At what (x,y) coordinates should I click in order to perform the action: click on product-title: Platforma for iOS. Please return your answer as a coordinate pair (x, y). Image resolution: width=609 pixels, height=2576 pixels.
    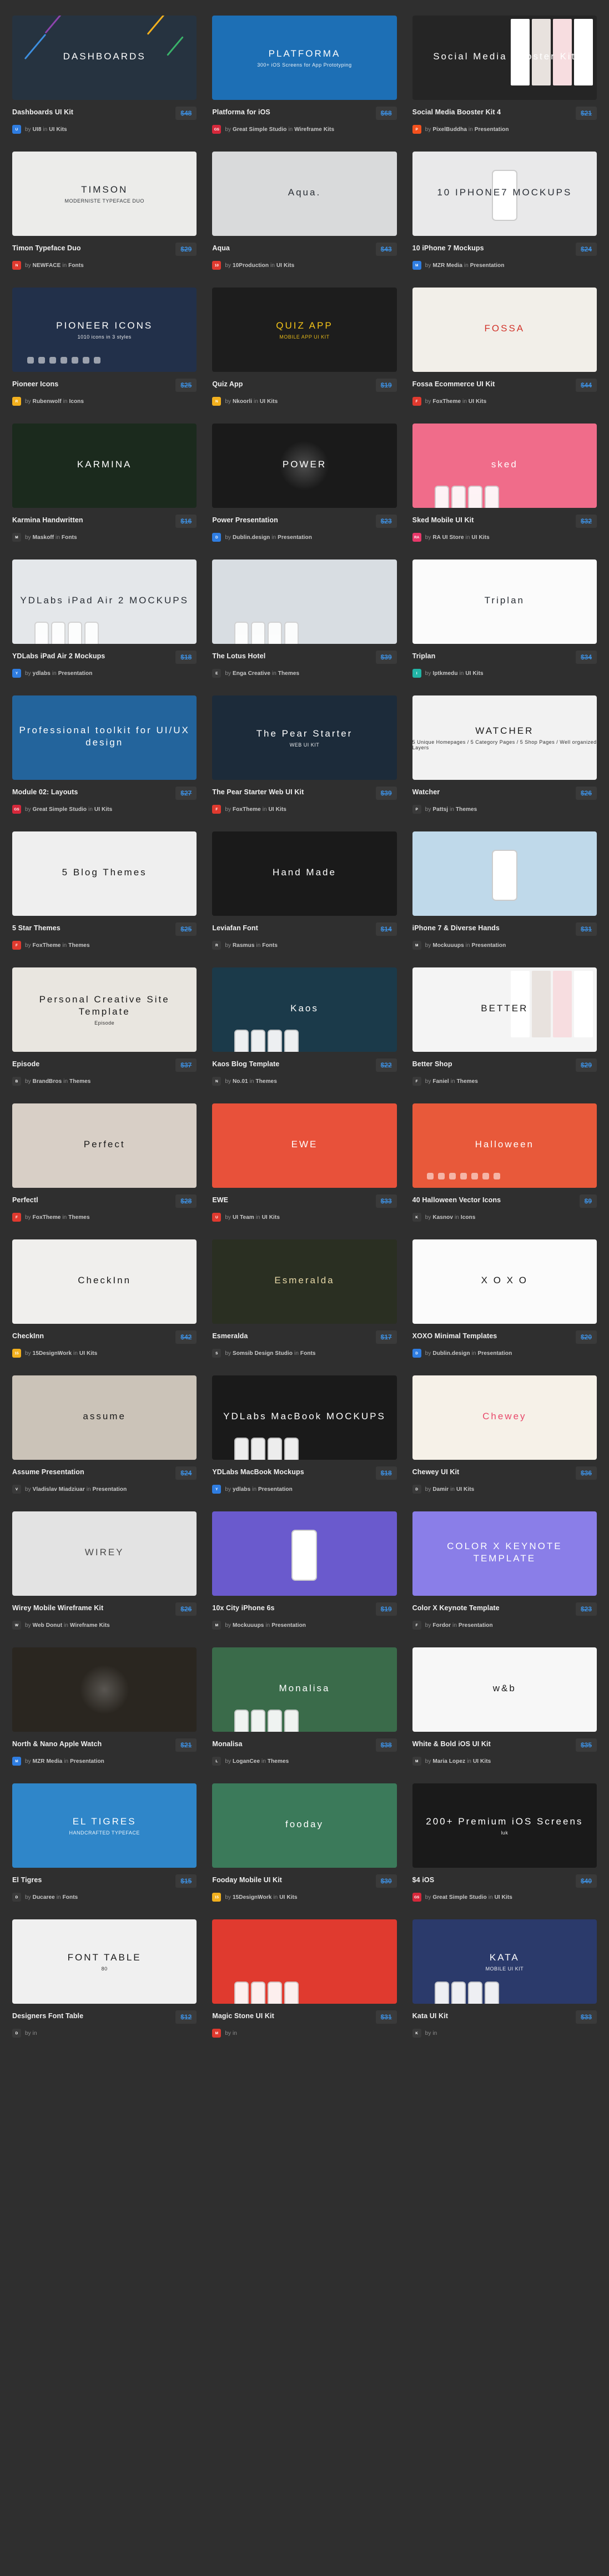
    Looking at the image, I should click on (241, 112).